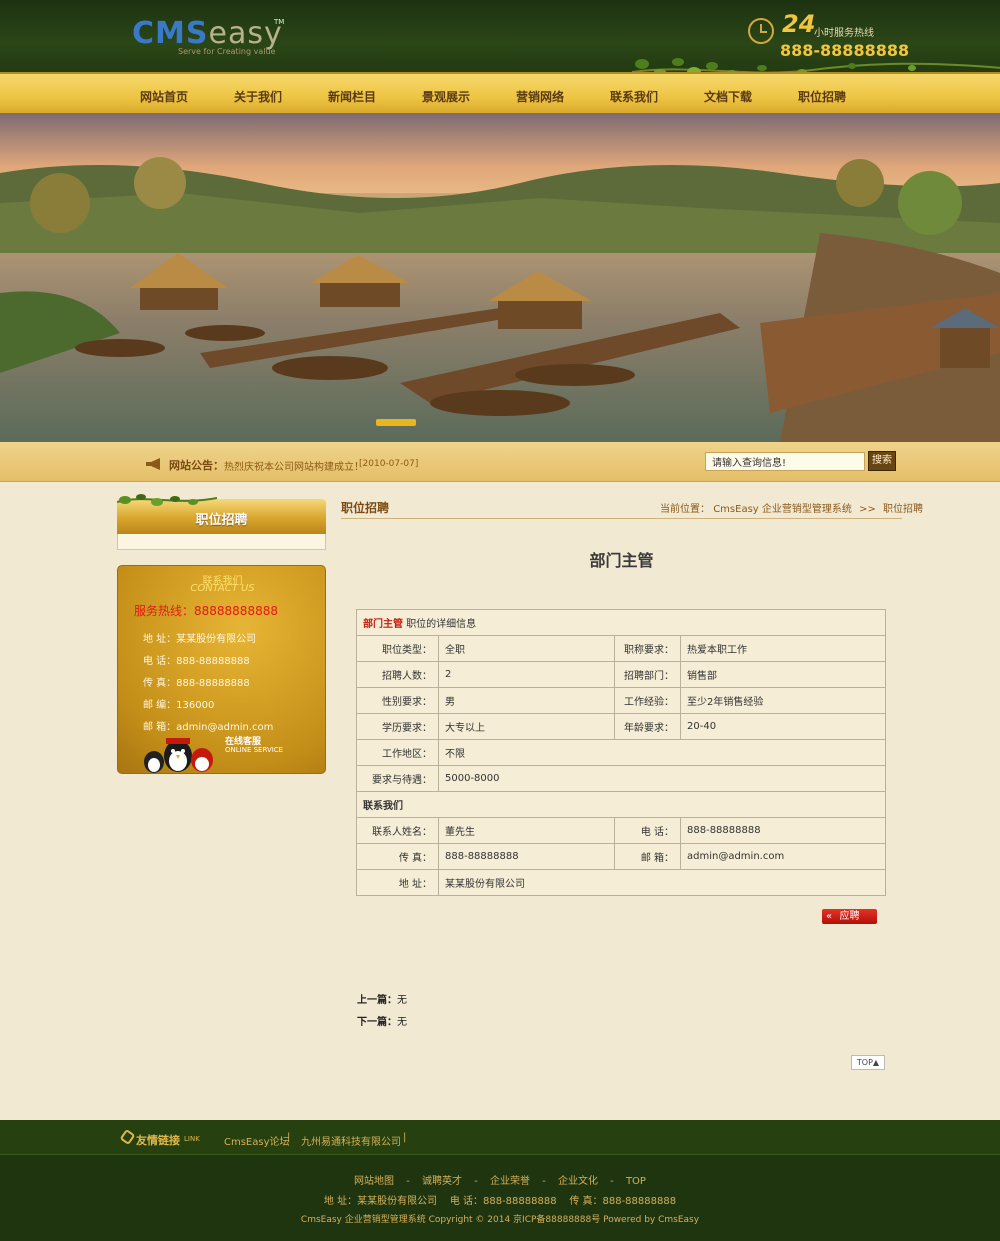 Image resolution: width=1000 pixels, height=1241 pixels. I want to click on footer-nav-top: TOP, so click(636, 1181).